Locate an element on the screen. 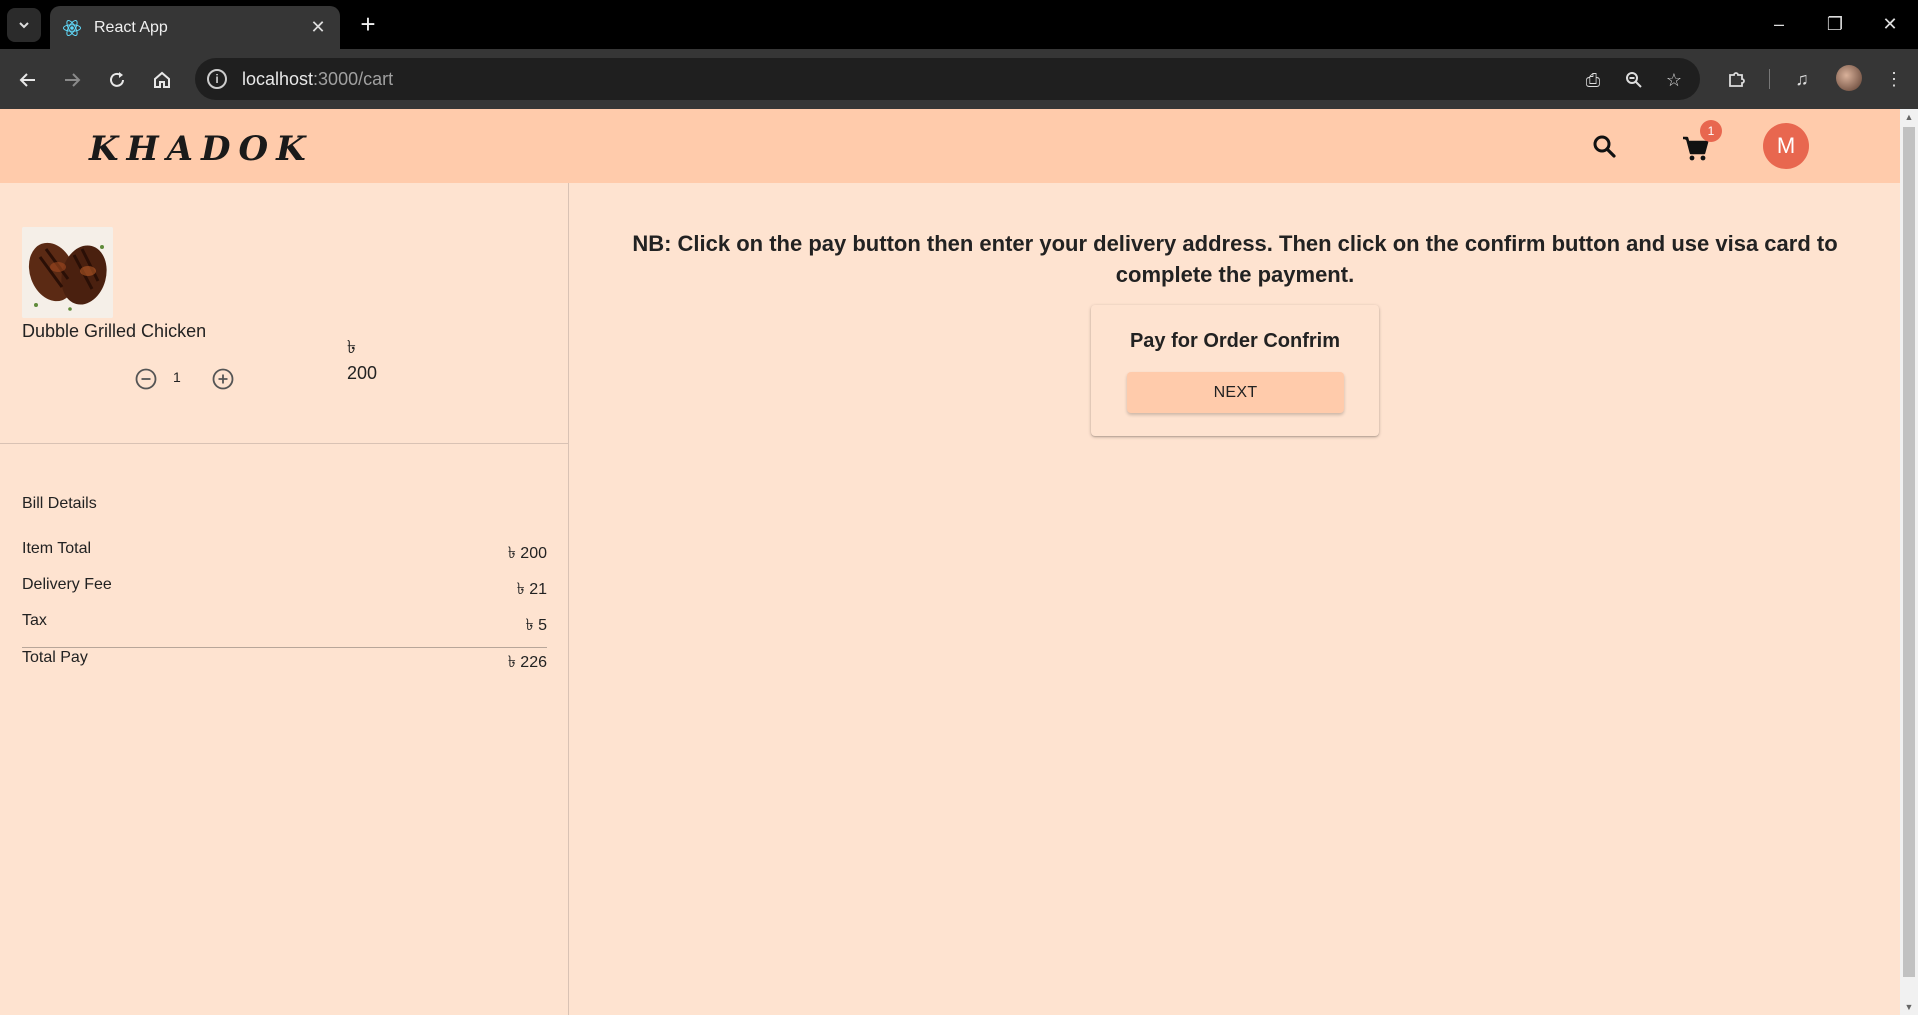  forward-button is located at coordinates (72, 80).